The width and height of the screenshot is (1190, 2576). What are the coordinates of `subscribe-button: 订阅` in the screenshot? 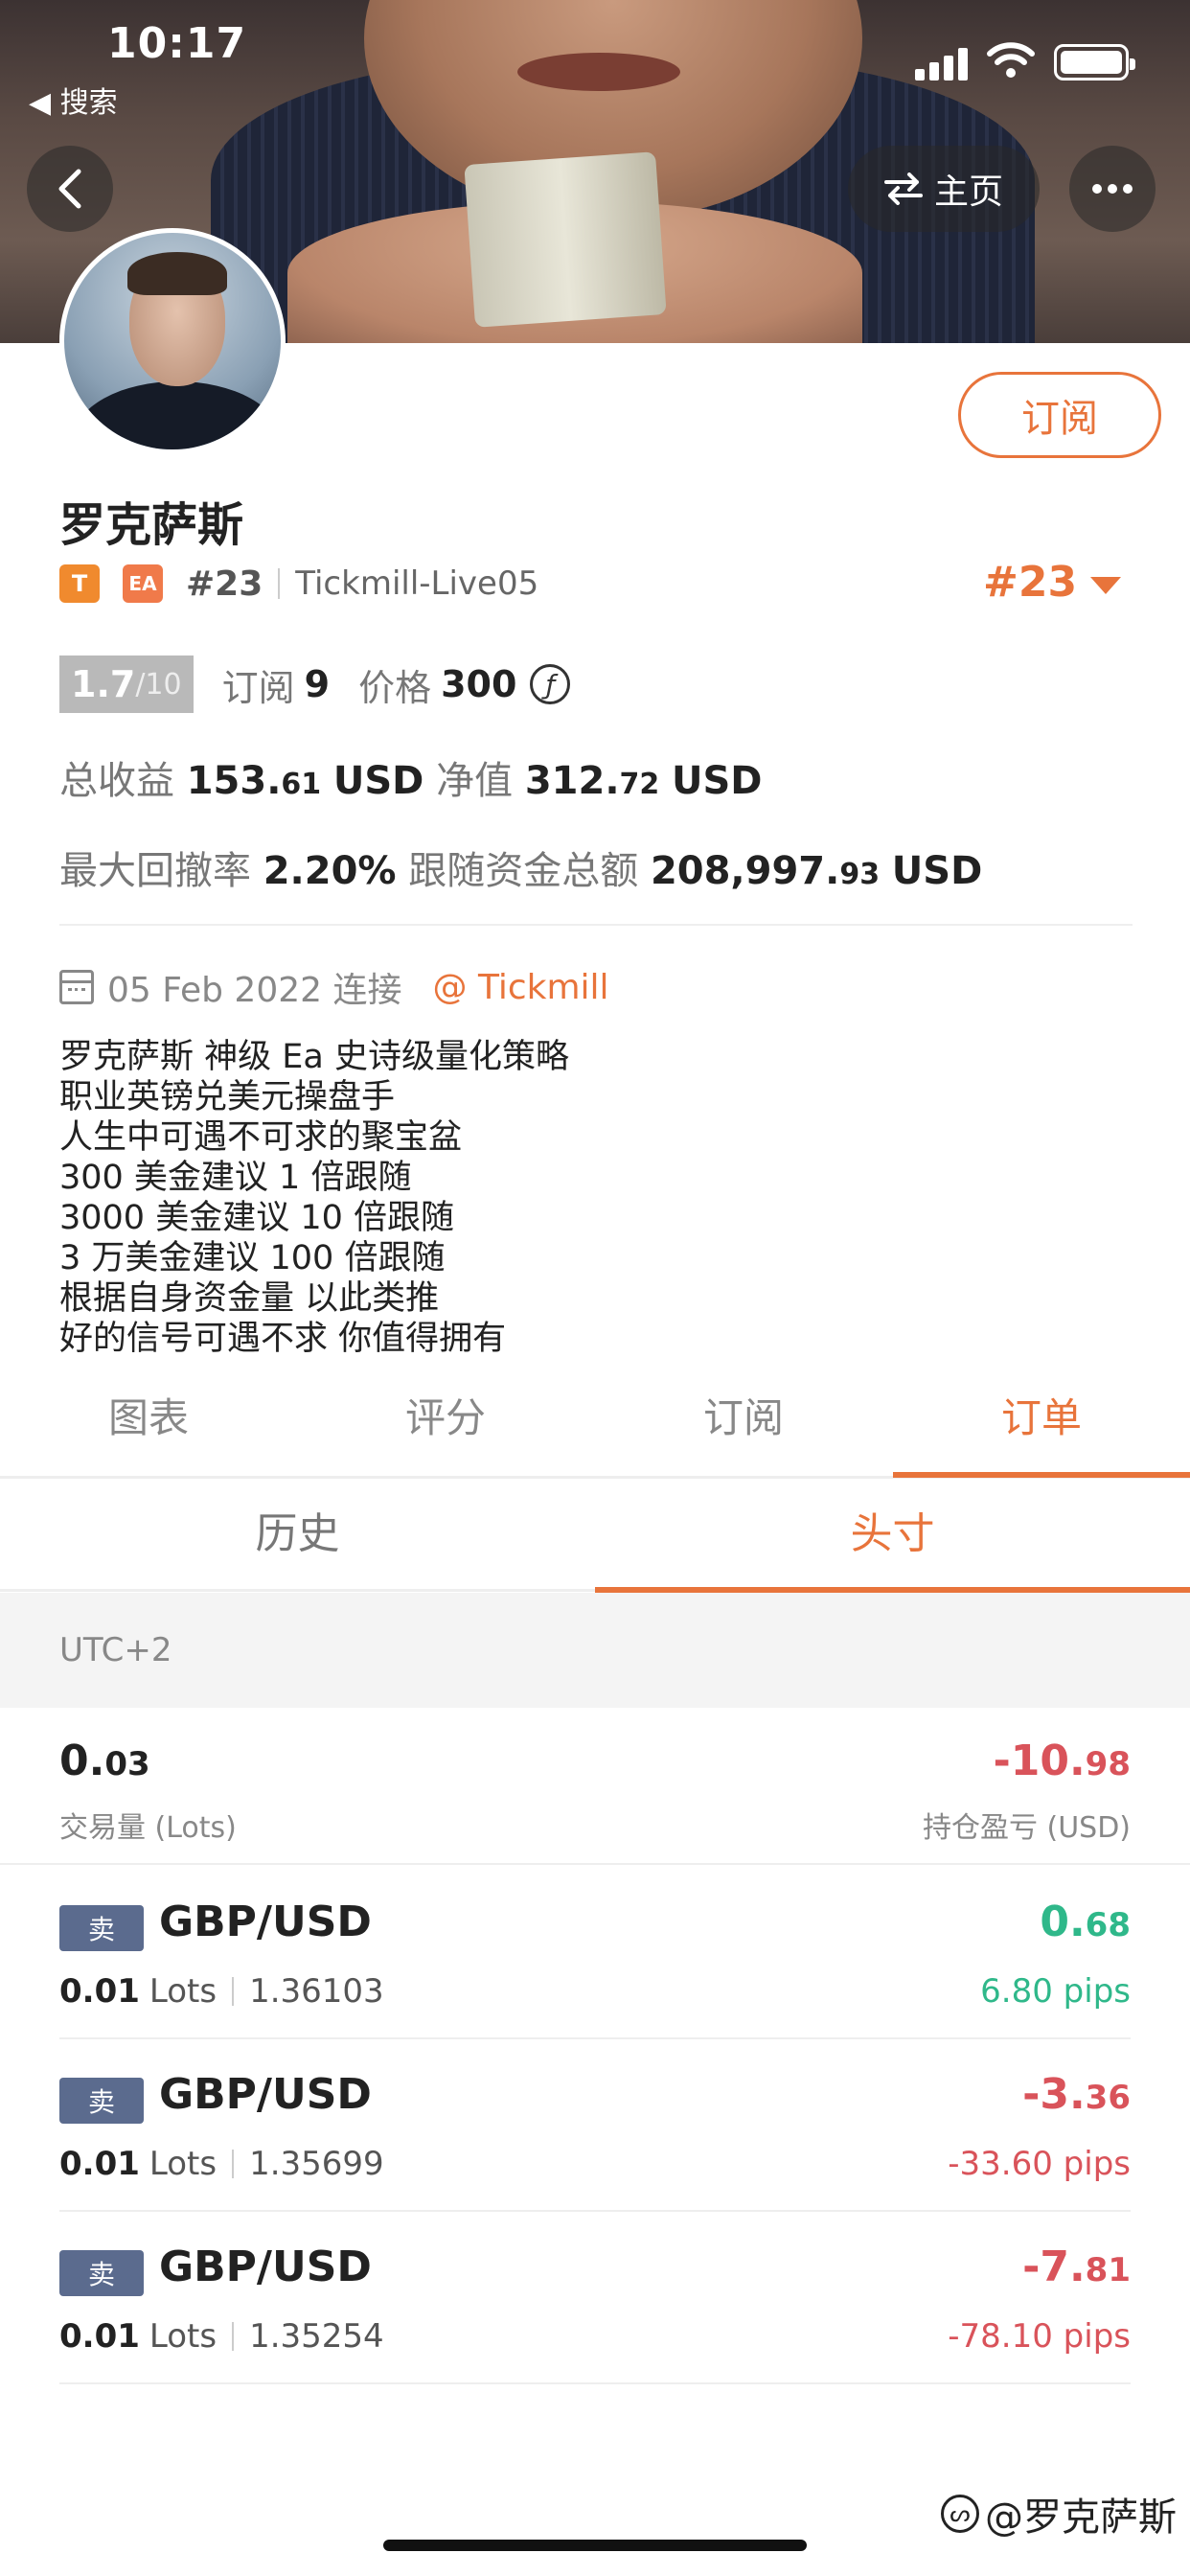 It's located at (1060, 415).